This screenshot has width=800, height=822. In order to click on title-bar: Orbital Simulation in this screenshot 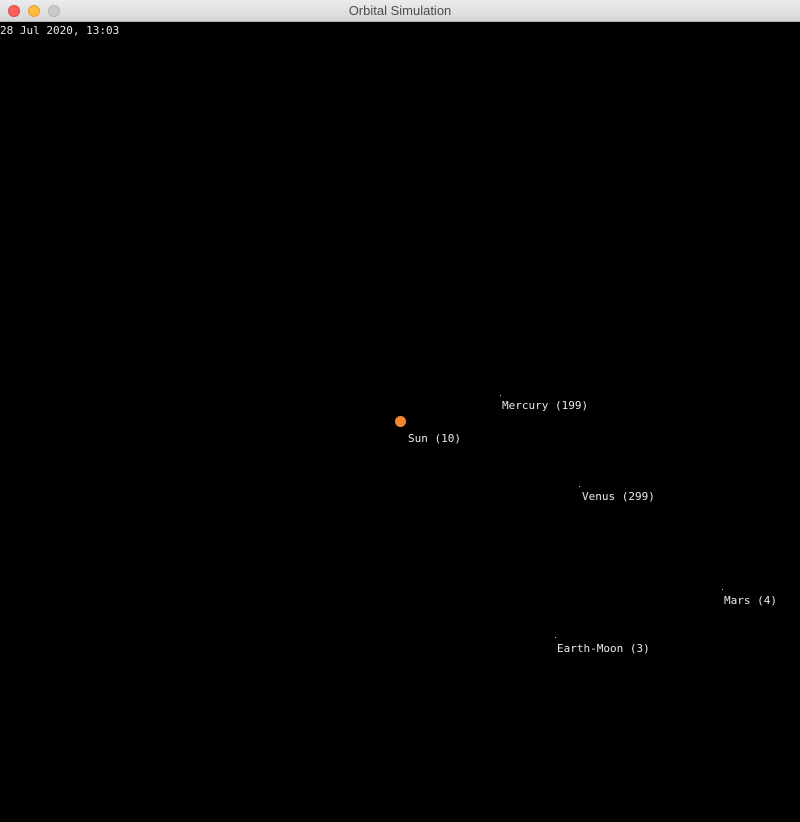, I will do `click(400, 11)`.